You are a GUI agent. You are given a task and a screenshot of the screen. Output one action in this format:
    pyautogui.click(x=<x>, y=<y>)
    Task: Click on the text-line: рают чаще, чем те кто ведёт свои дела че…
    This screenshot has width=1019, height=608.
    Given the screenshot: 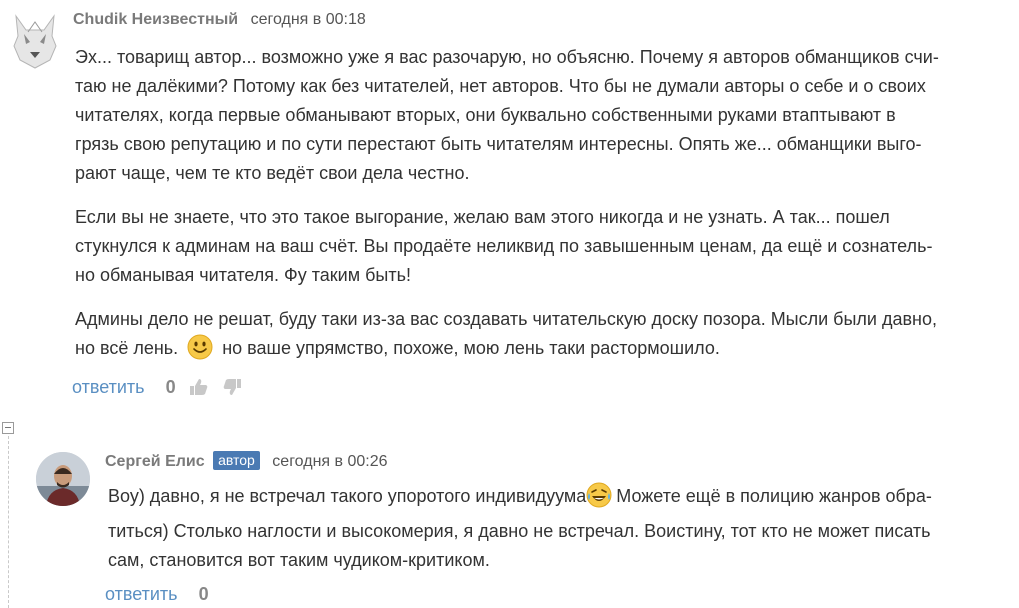 What is the action you would take?
    pyautogui.click(x=272, y=173)
    